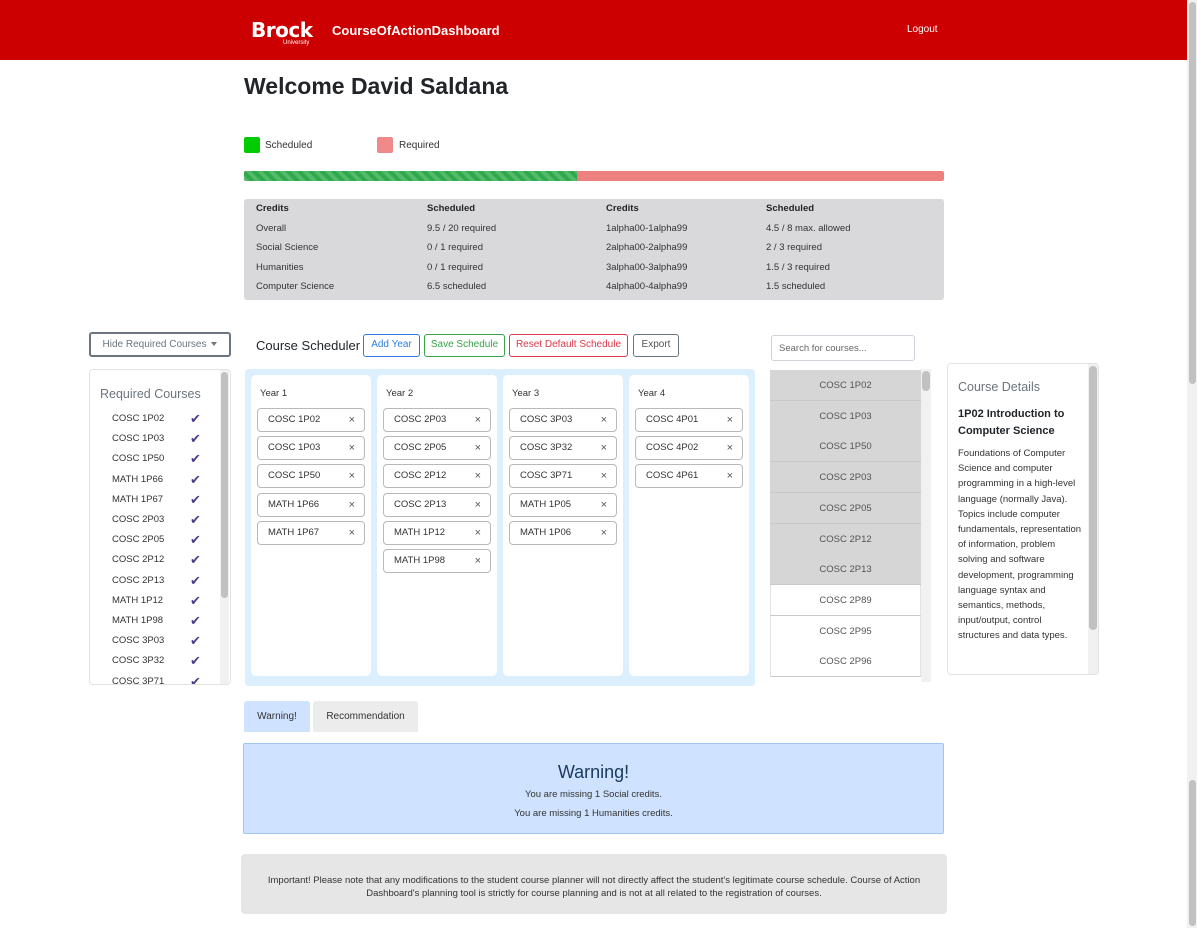 This screenshot has width=1197, height=928. Describe the element at coordinates (138, 438) in the screenshot. I see `required-course-item: COSC 1P03` at that location.